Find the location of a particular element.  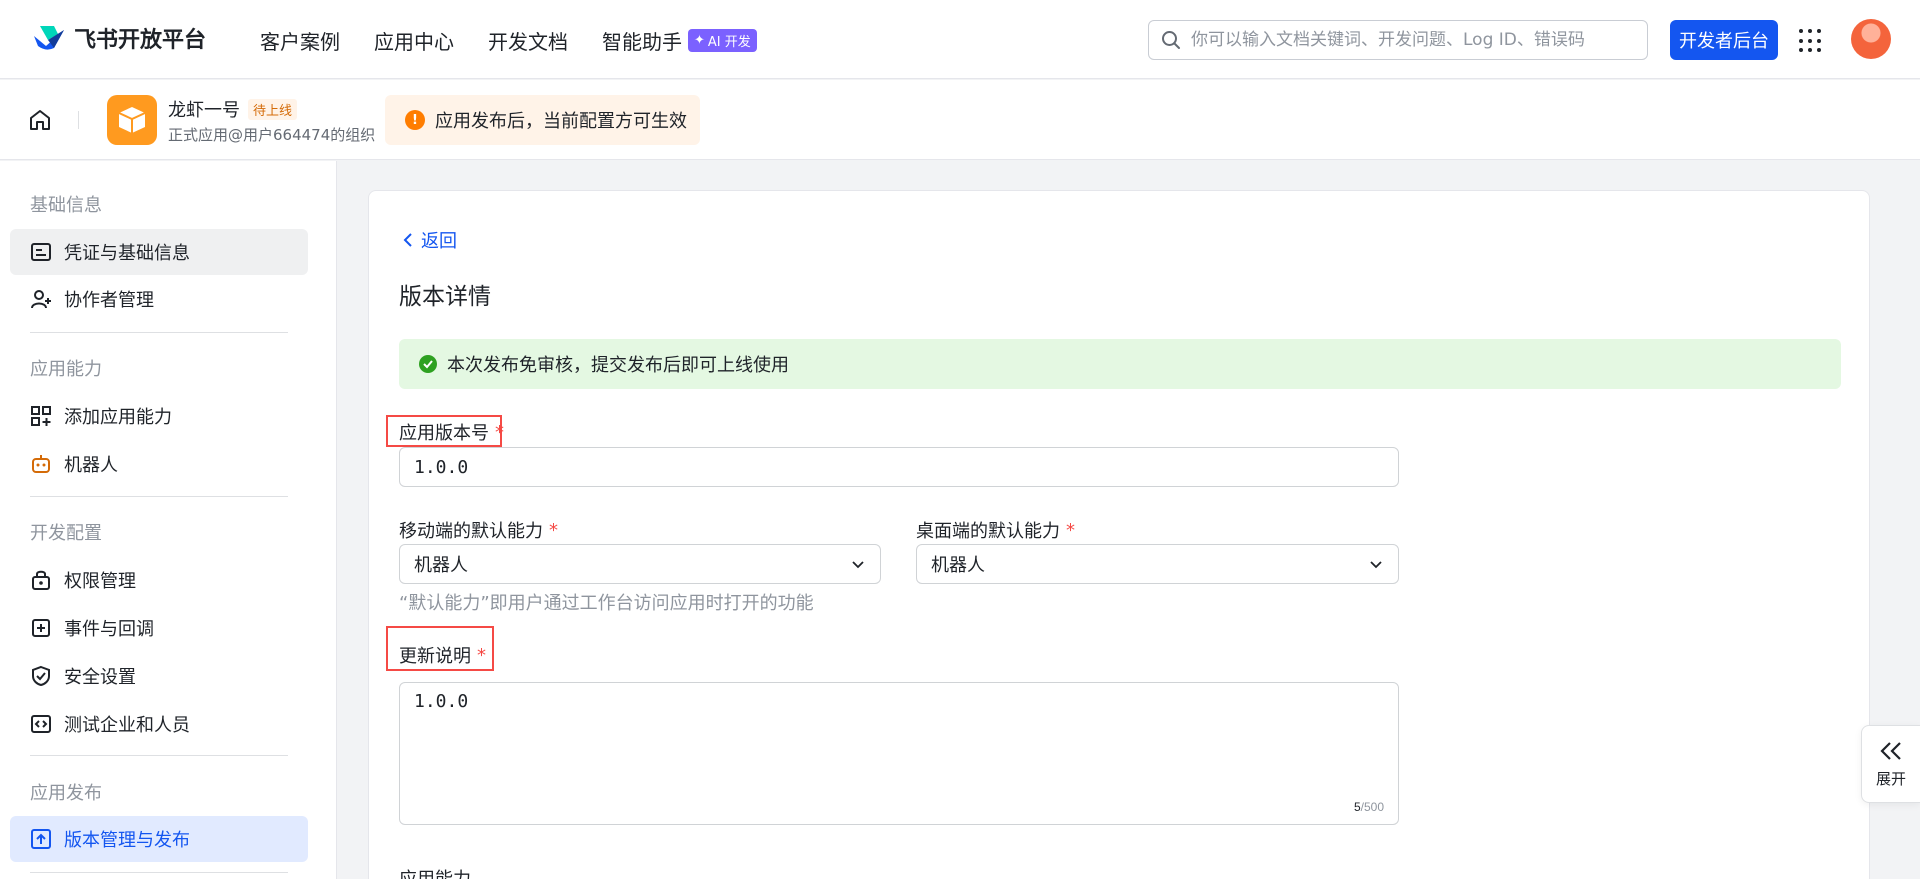

chevron-left-icon is located at coordinates (407, 240).